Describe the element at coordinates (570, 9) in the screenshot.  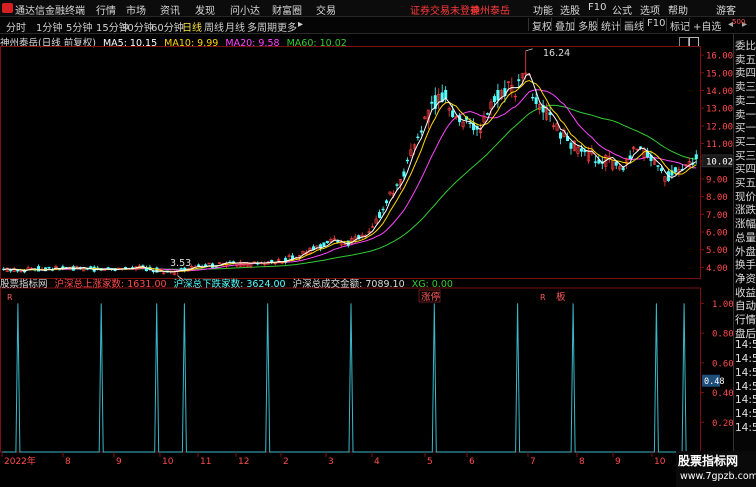
I see `menu-item-xuangu: 选股` at that location.